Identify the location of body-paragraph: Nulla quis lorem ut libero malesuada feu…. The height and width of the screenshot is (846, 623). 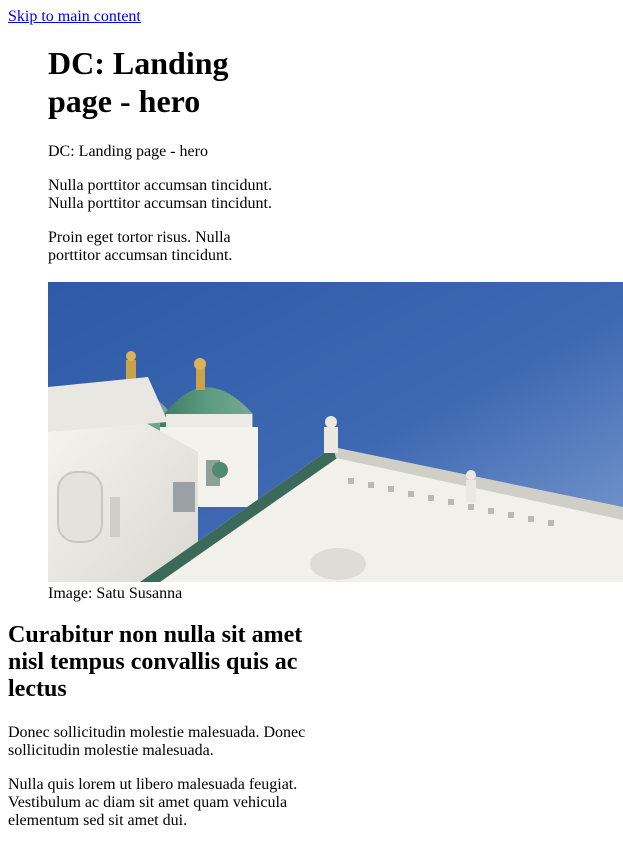
(153, 802).